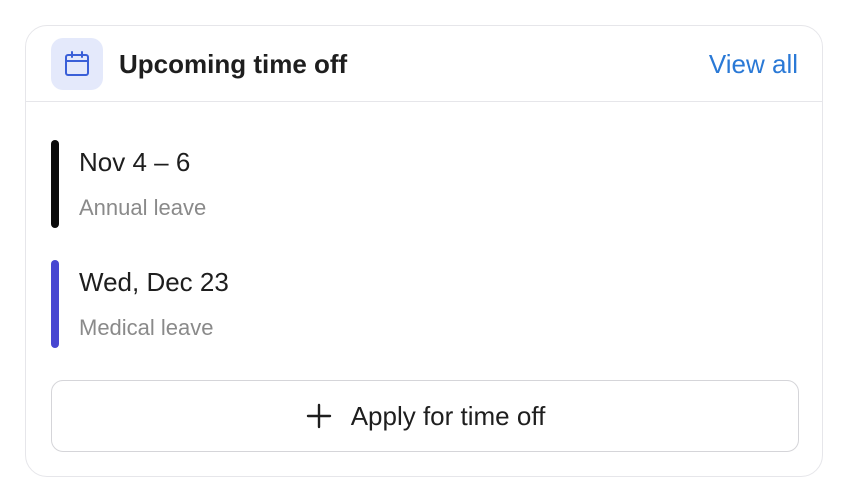  I want to click on apply-button-label: Apply for time off, so click(448, 416).